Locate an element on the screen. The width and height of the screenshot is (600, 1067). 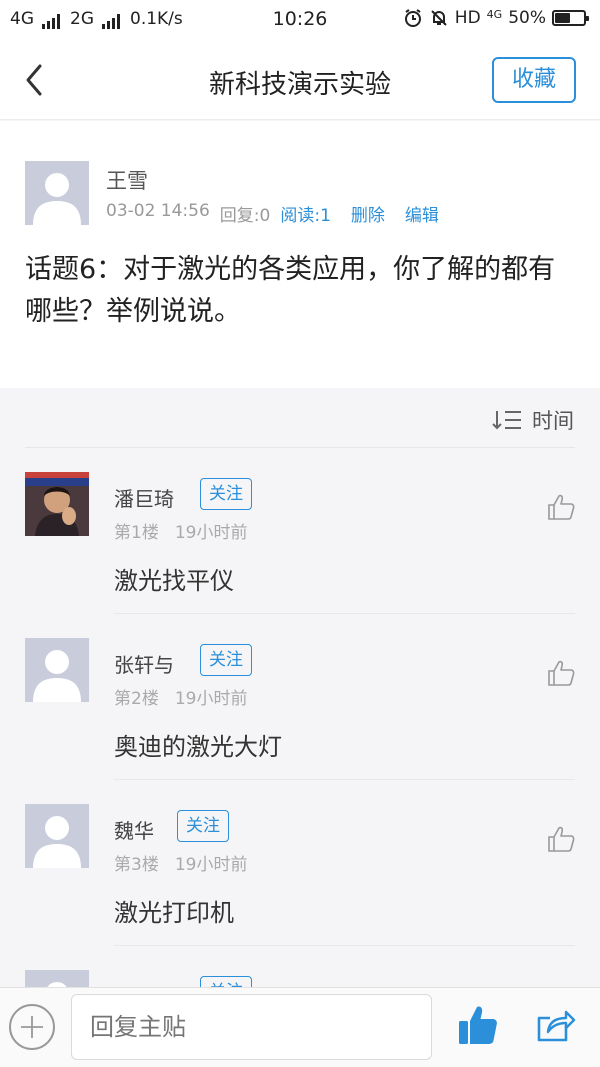
battery-percent: 50% is located at coordinates (527, 18).